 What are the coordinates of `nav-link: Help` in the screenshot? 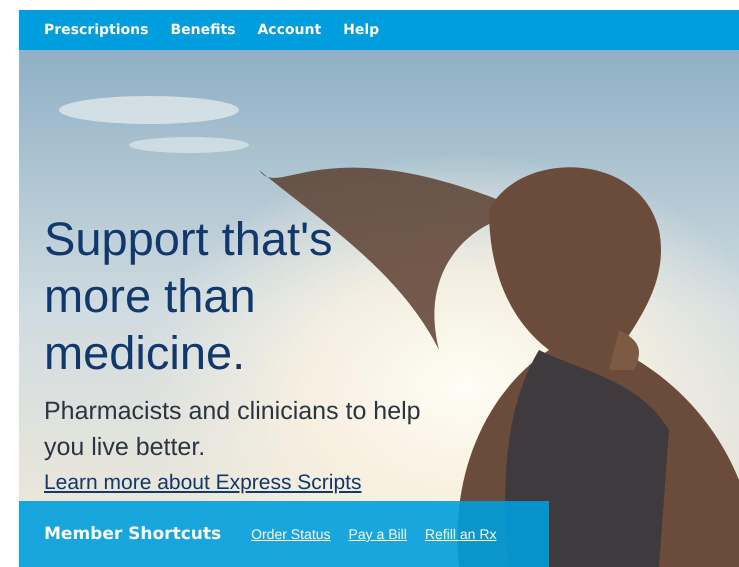 It's located at (361, 30).